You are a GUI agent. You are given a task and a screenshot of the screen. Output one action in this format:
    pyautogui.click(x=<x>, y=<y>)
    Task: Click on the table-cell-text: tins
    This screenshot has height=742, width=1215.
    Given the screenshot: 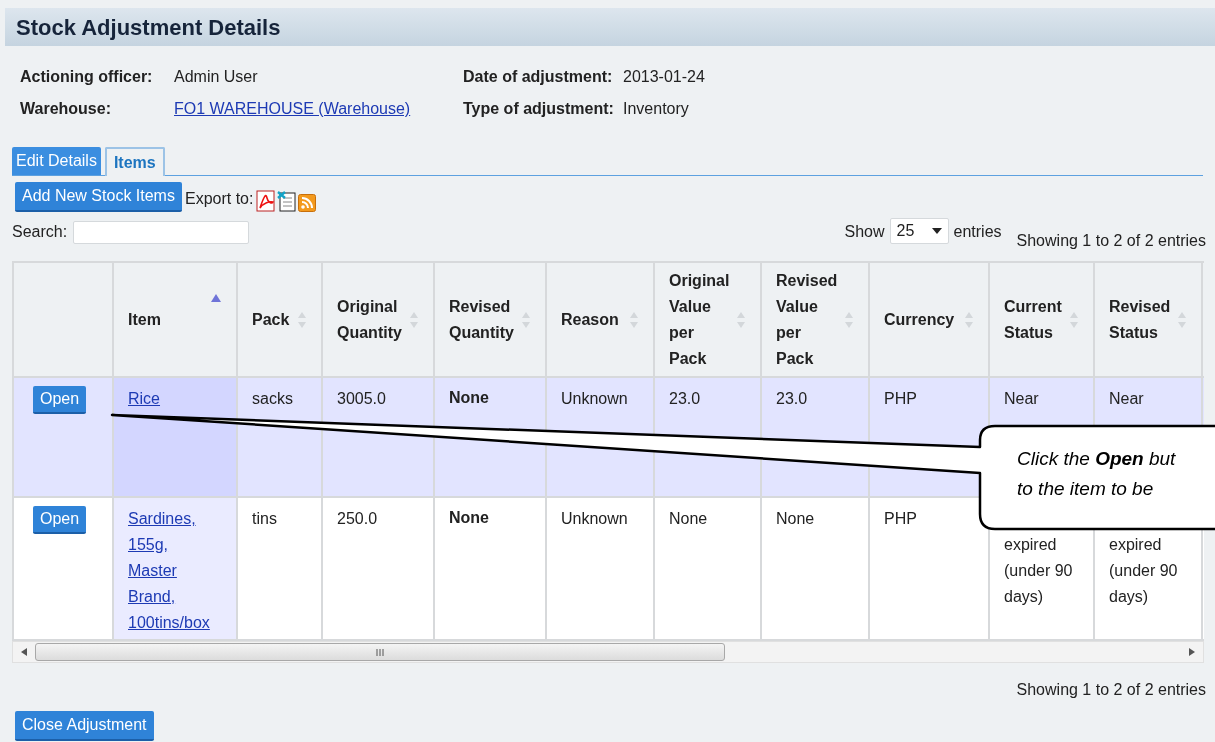 What is the action you would take?
    pyautogui.click(x=265, y=519)
    